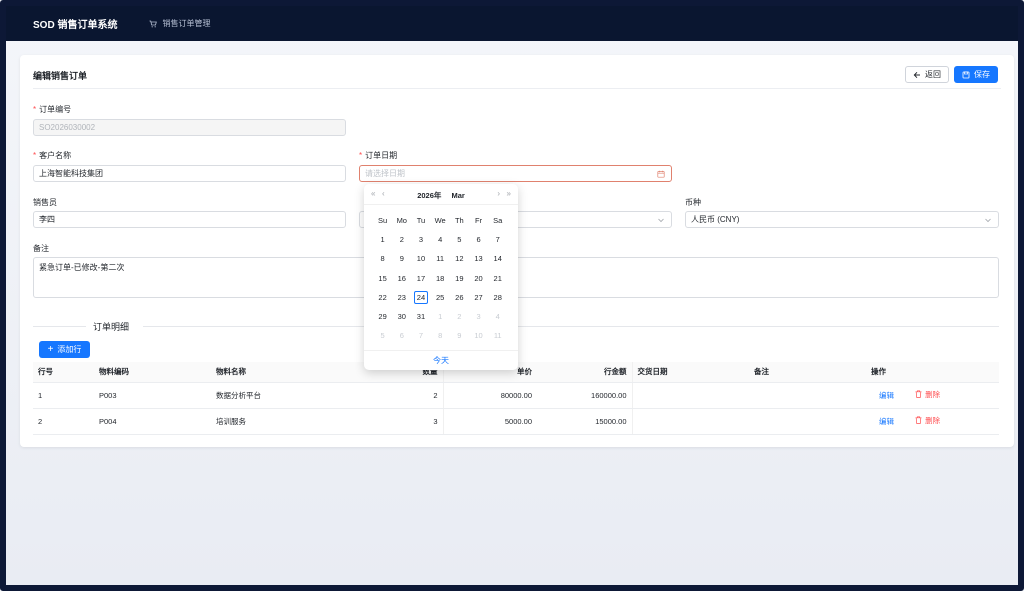 The height and width of the screenshot is (591, 1024). I want to click on add-row-label: 添加行, so click(69, 349).